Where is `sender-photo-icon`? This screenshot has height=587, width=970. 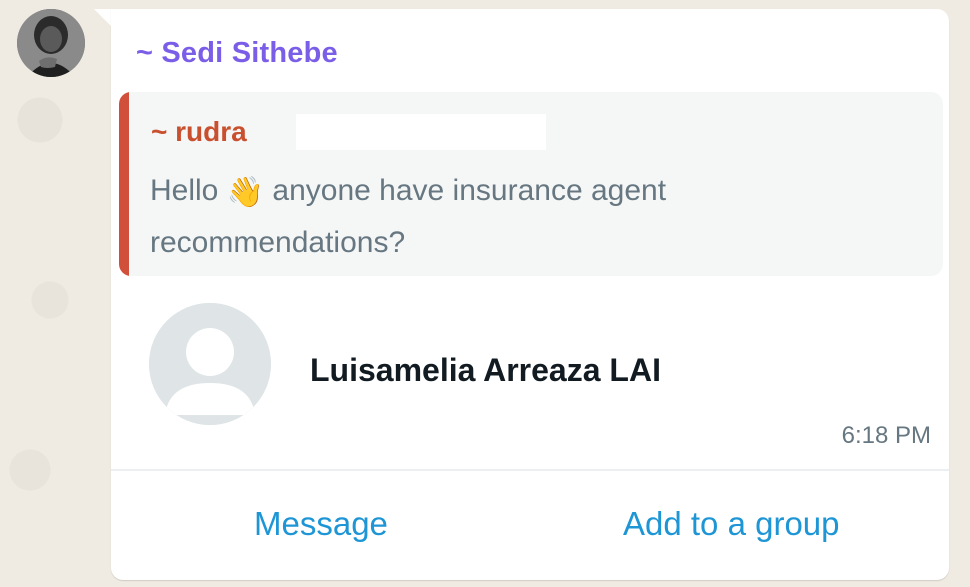
sender-photo-icon is located at coordinates (51, 43).